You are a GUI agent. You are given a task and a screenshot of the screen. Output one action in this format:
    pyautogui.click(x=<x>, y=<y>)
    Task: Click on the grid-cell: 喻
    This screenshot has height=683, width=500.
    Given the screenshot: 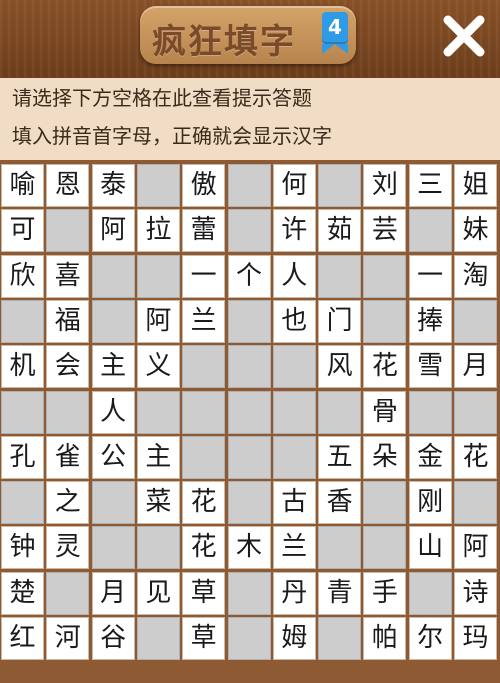 What is the action you would take?
    pyautogui.click(x=22, y=185)
    